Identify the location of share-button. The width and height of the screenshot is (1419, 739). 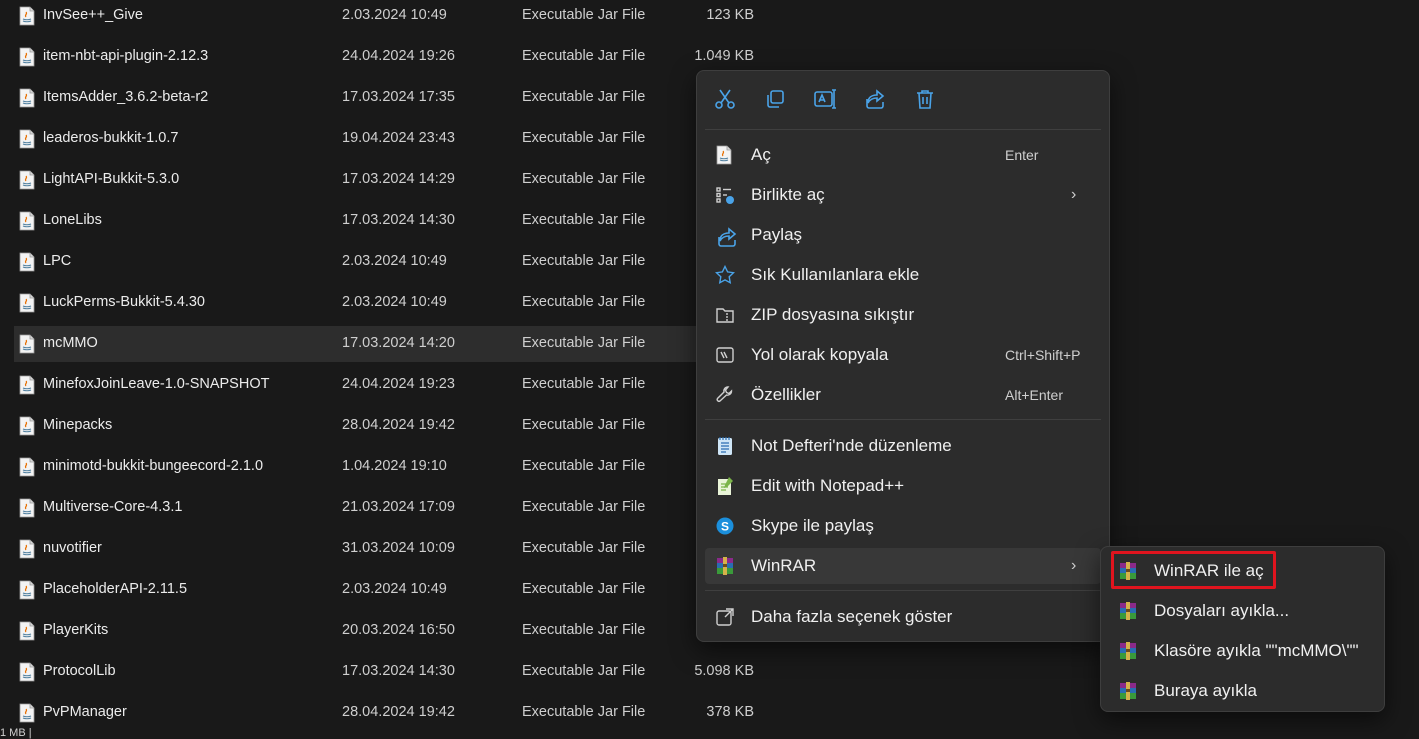
(877, 101).